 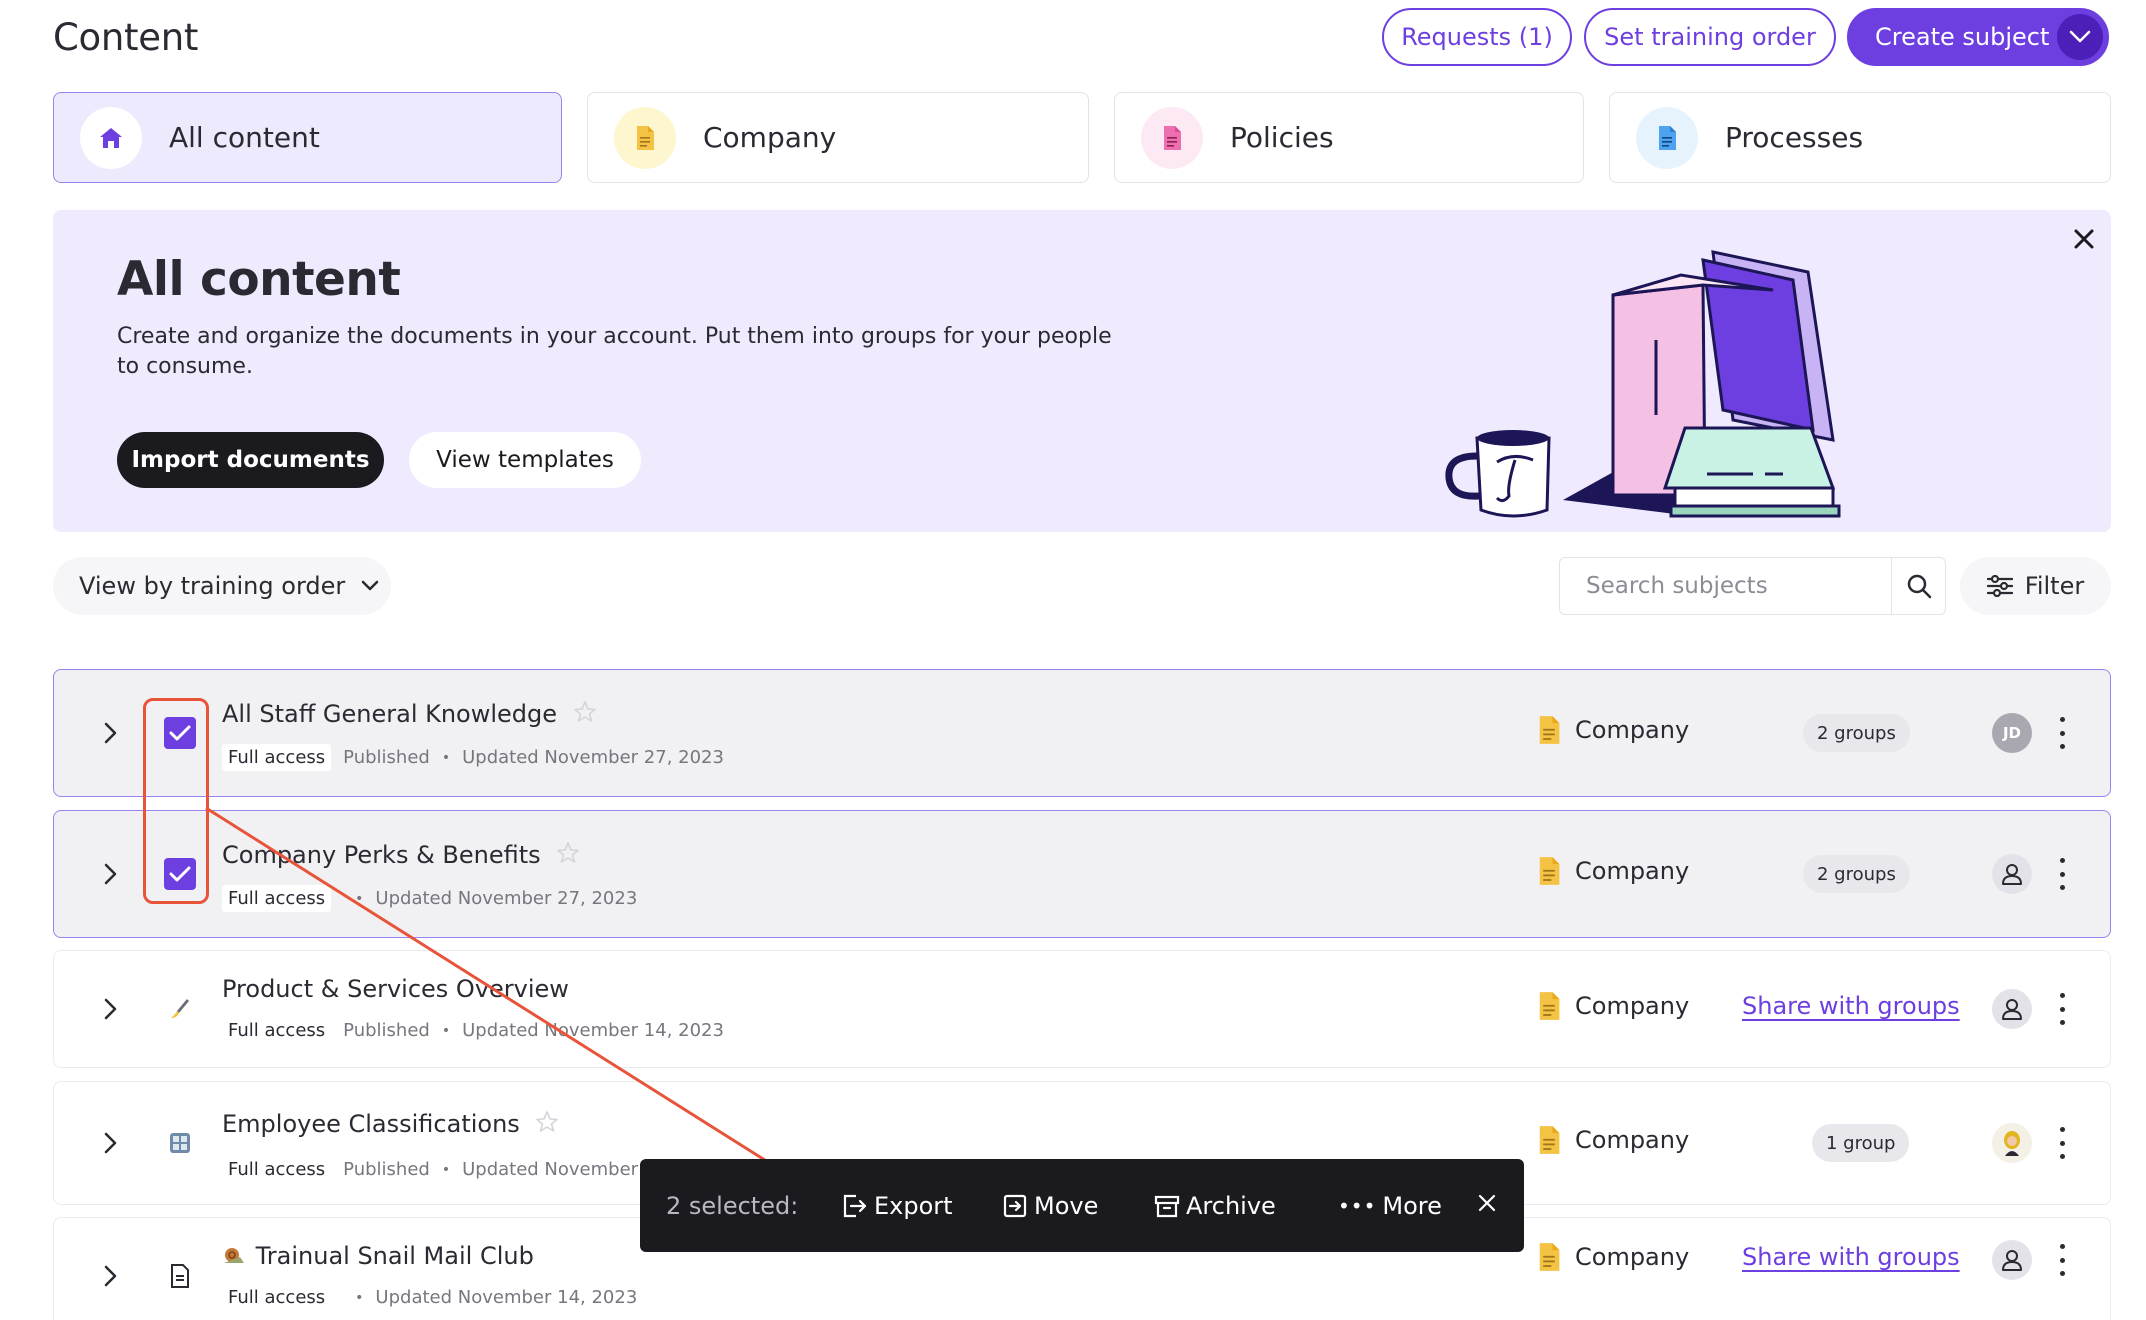 What do you see at coordinates (244, 137) in the screenshot?
I see `tab-label: All content` at bounding box center [244, 137].